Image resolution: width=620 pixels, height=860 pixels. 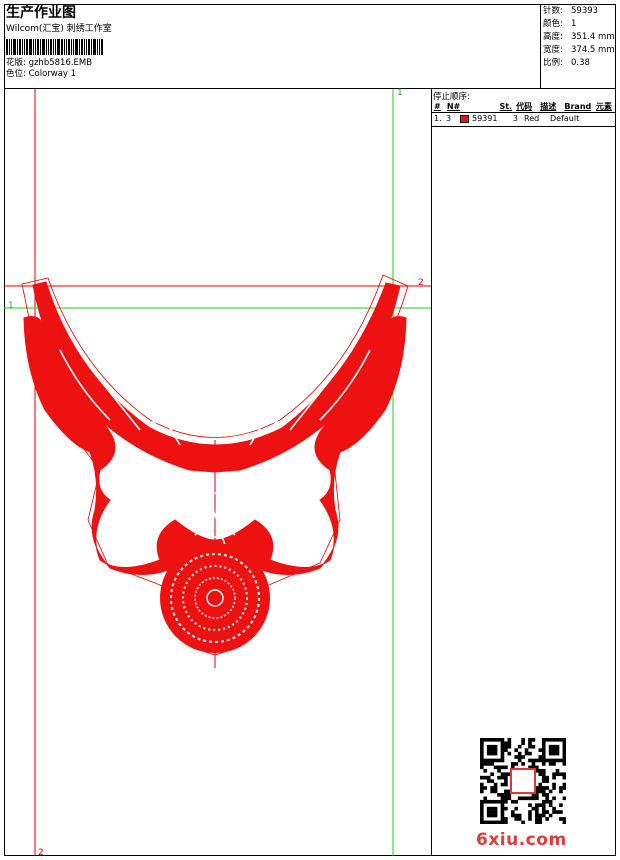 I want to click on watermark-logo: 6xiu.com, so click(x=521, y=840).